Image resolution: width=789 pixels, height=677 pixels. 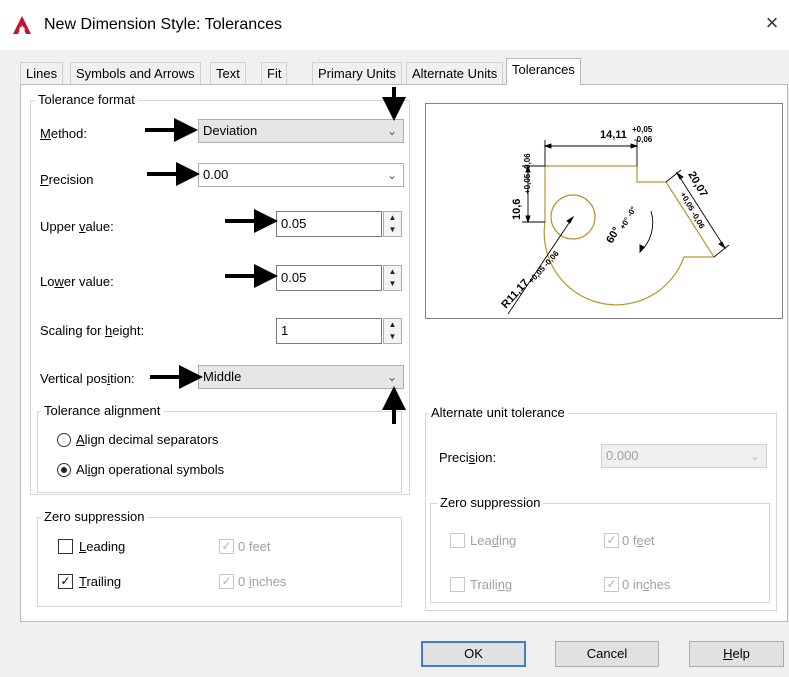 I want to click on tab-tolerances: Tolerances, so click(x=543, y=71).